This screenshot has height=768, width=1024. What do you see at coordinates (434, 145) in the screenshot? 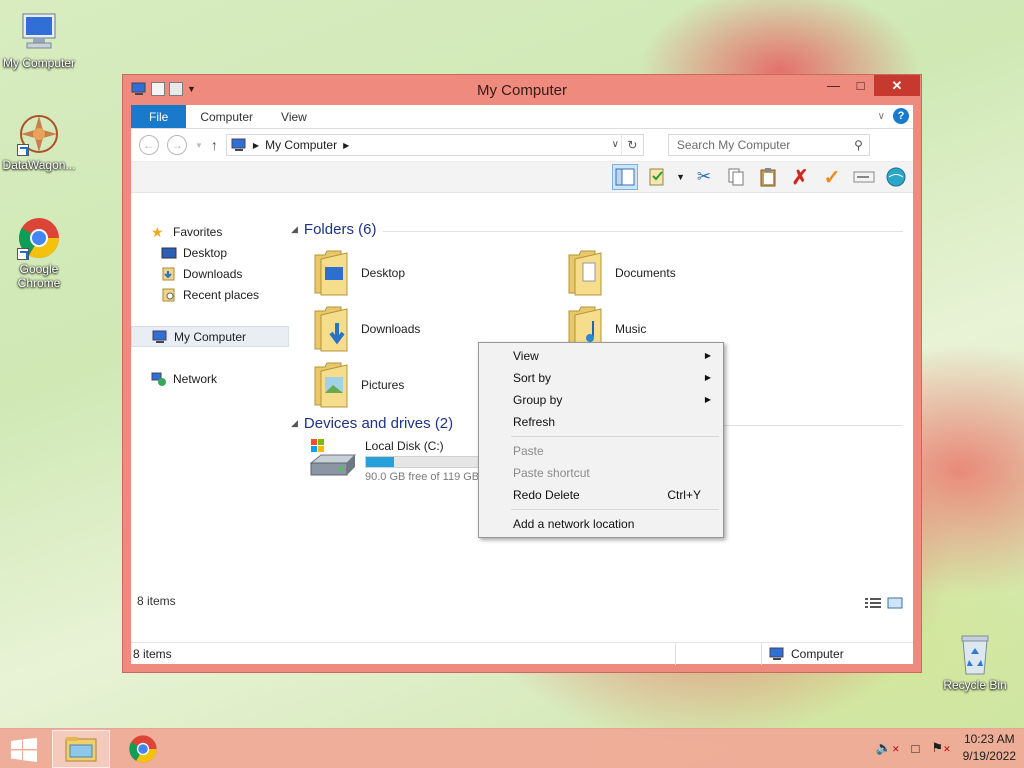
I see `address-bar: ▶ My Computer ▶ ∨ ↻` at bounding box center [434, 145].